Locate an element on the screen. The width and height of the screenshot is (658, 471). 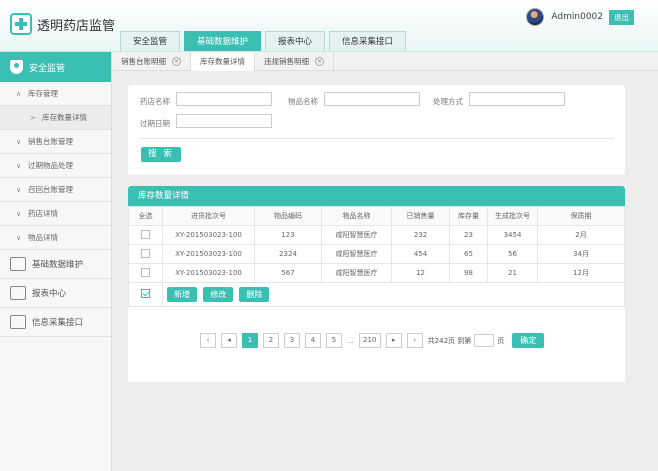
next-page-button: ▸ is located at coordinates (393, 340).